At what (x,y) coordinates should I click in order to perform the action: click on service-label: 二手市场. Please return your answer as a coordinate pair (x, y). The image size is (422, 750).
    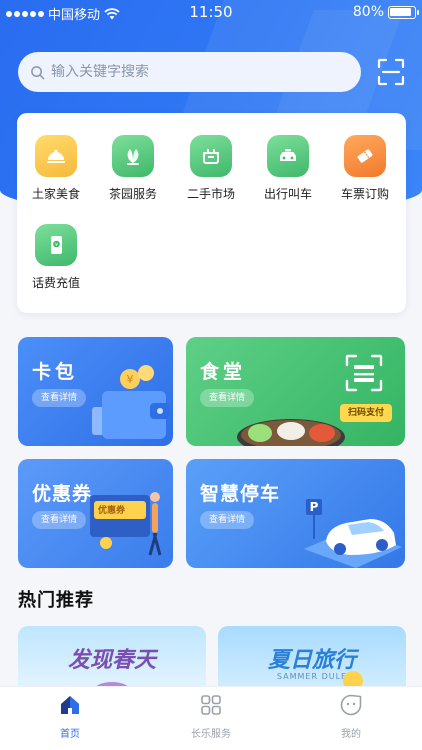
    Looking at the image, I should click on (210, 194).